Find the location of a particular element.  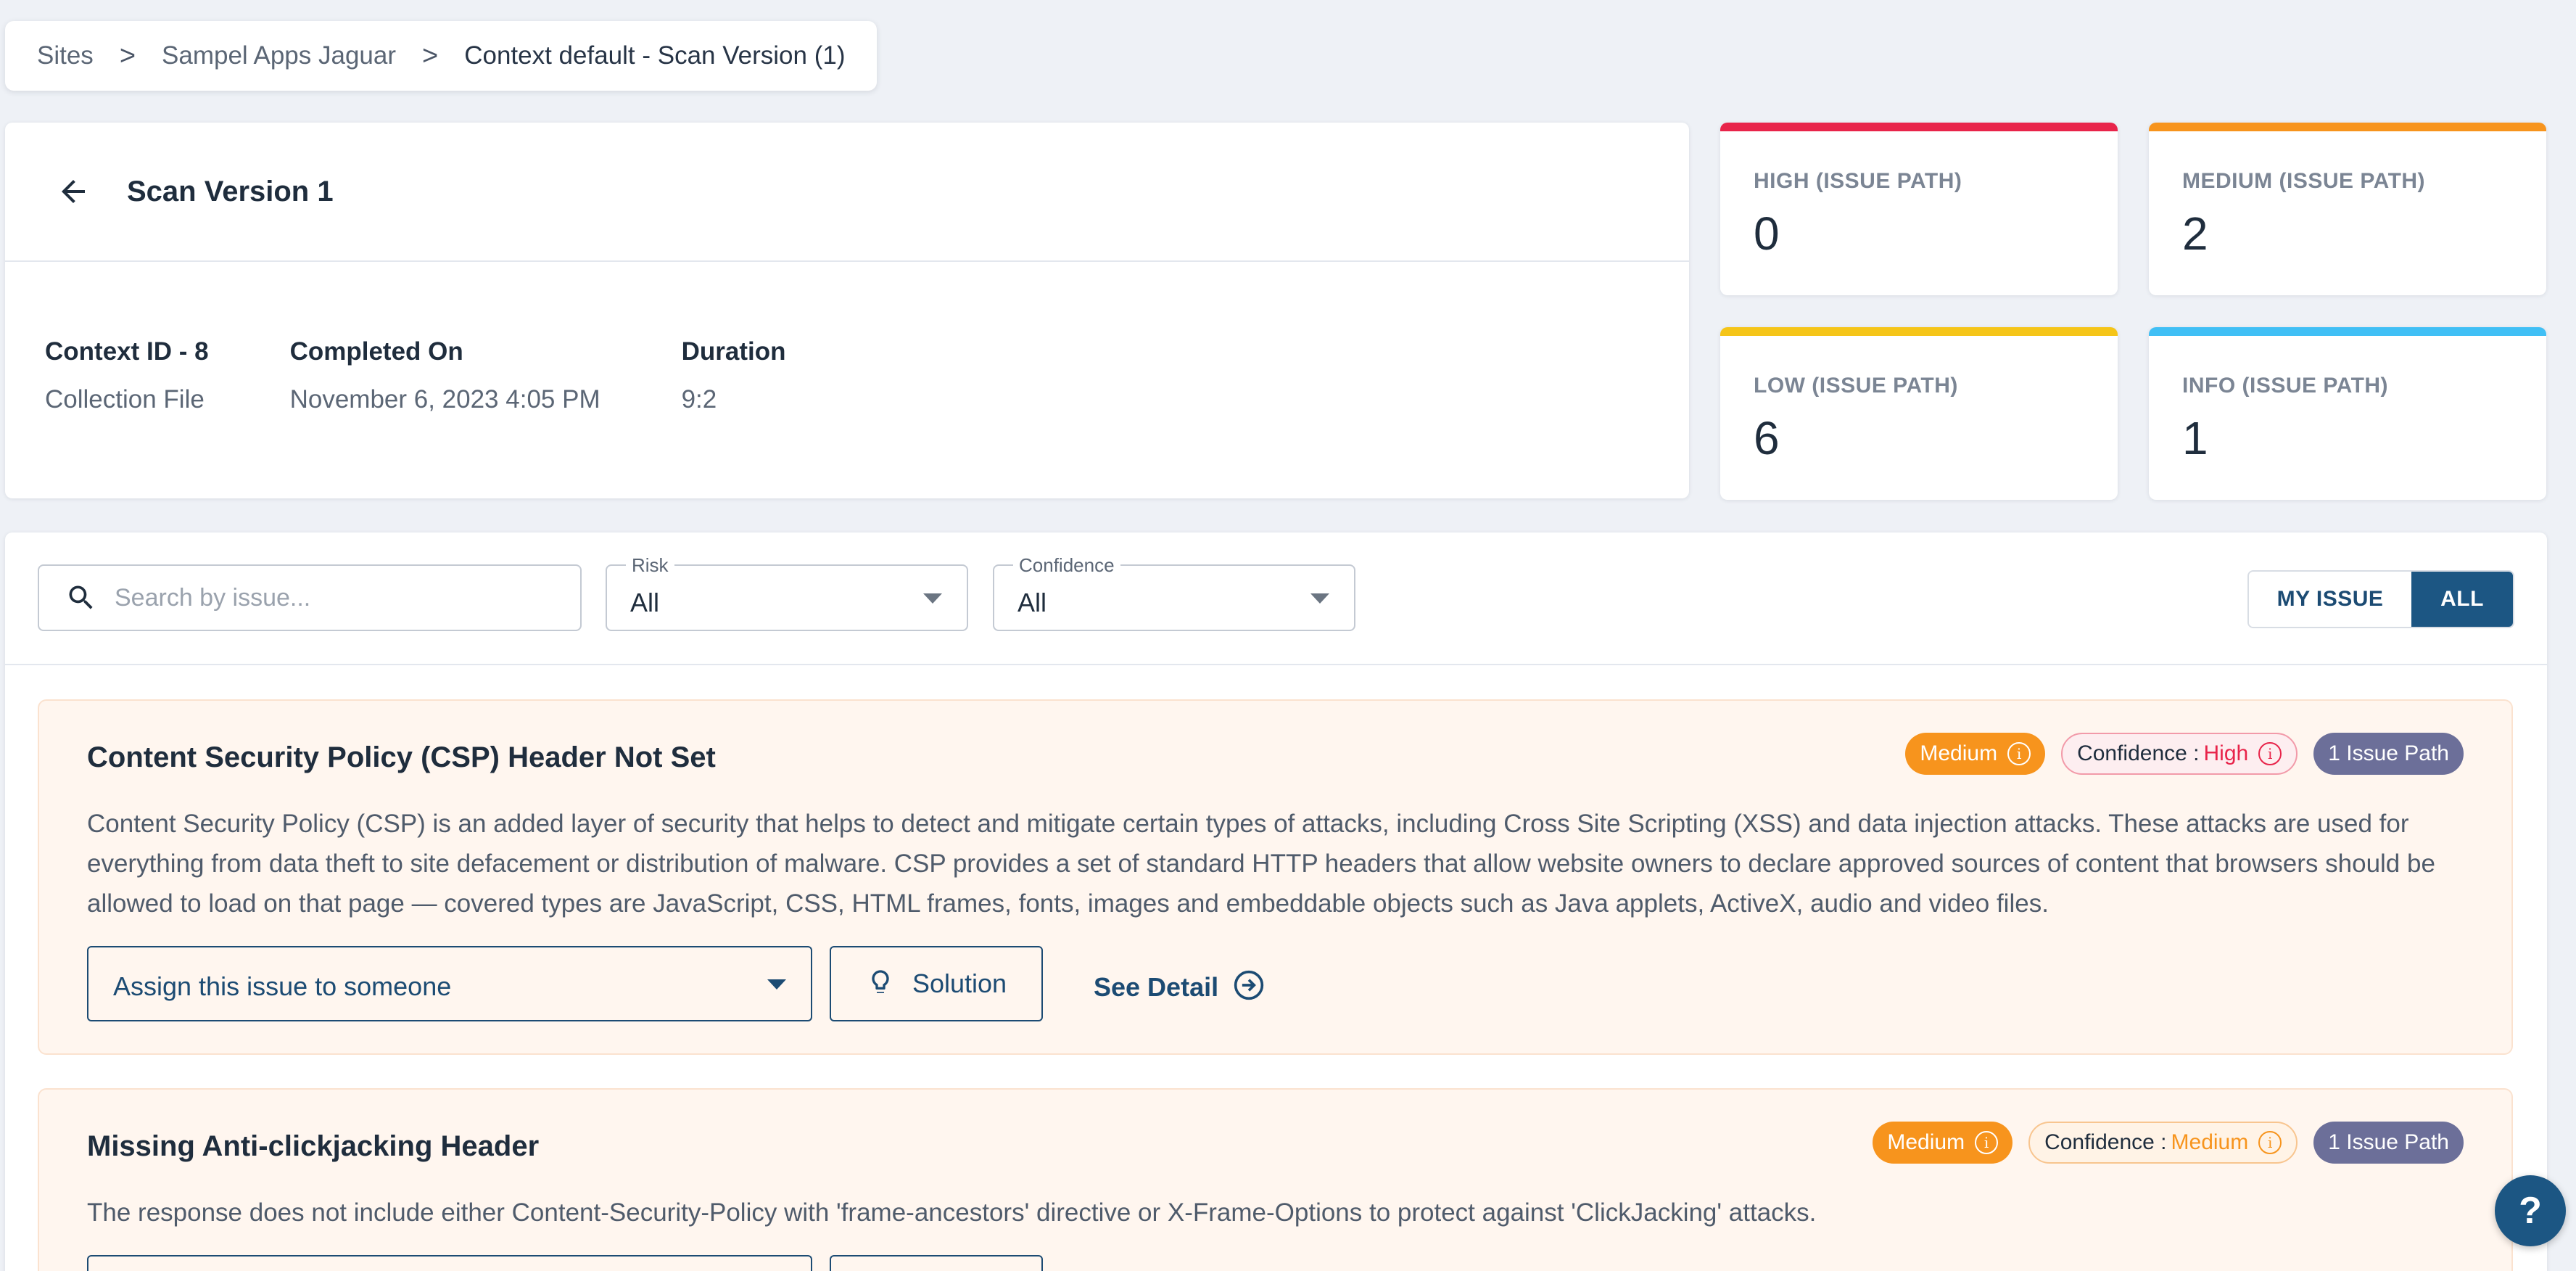

duration-info: Duration 9:2 is located at coordinates (734, 375).